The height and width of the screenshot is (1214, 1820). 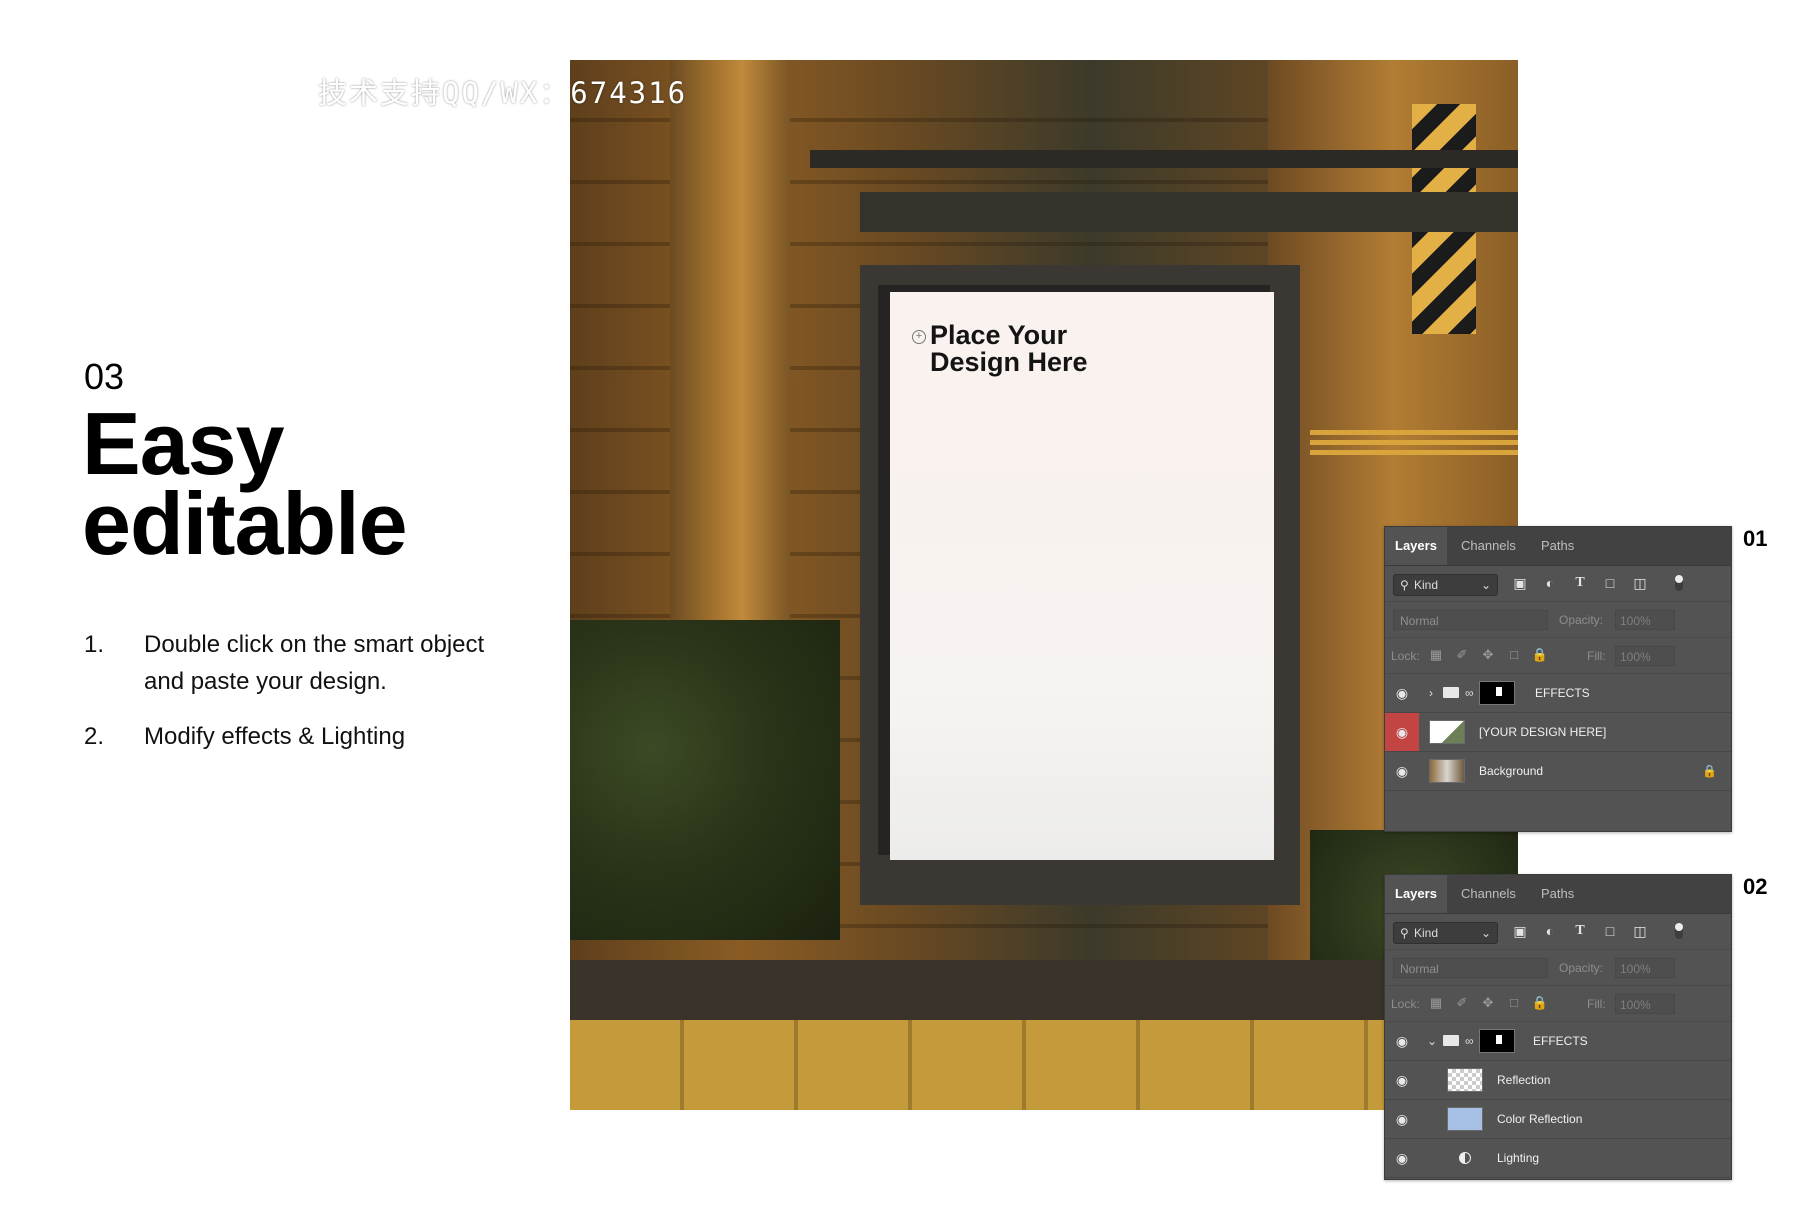 What do you see at coordinates (1044, 990) in the screenshot?
I see `sidewalk-curb` at bounding box center [1044, 990].